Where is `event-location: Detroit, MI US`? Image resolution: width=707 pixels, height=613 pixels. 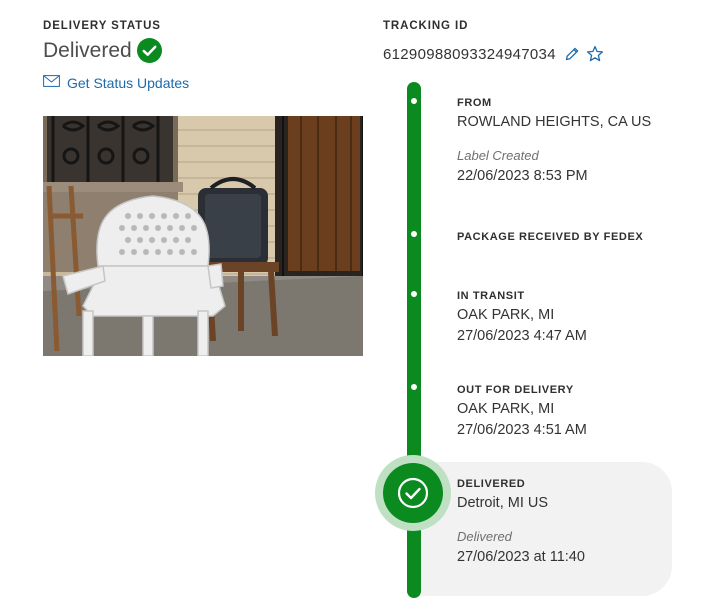
event-location: Detroit, MI US is located at coordinates (503, 503).